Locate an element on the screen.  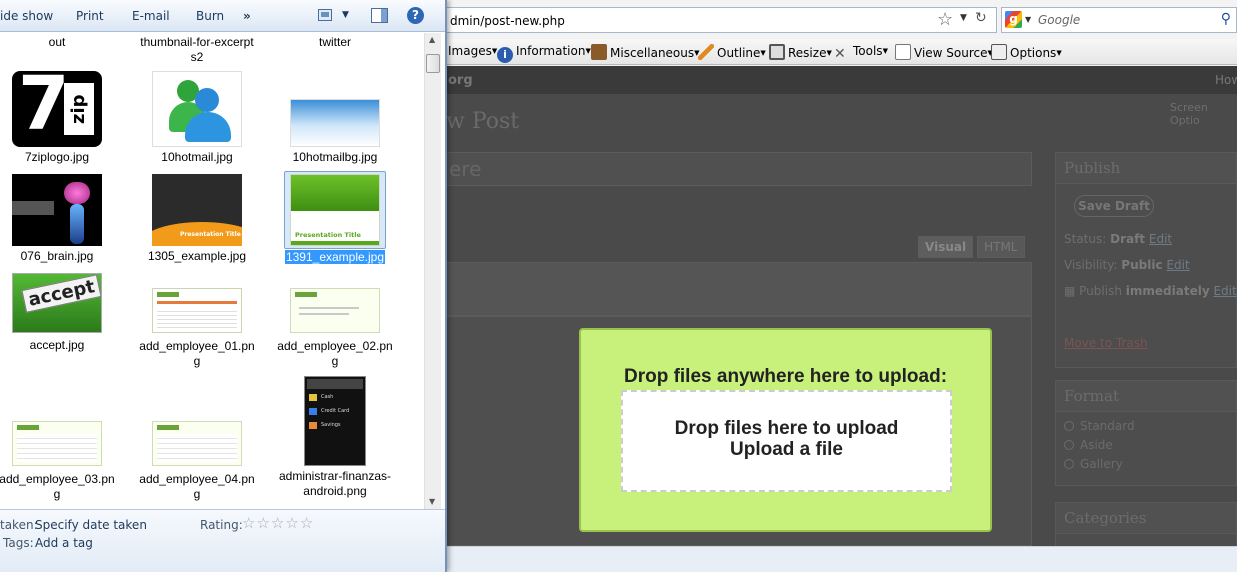
slideshow-button: ide show is located at coordinates (26, 16).